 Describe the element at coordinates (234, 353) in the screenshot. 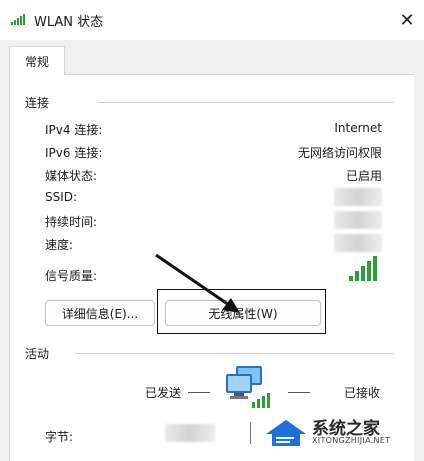

I see `activity-divider` at that location.